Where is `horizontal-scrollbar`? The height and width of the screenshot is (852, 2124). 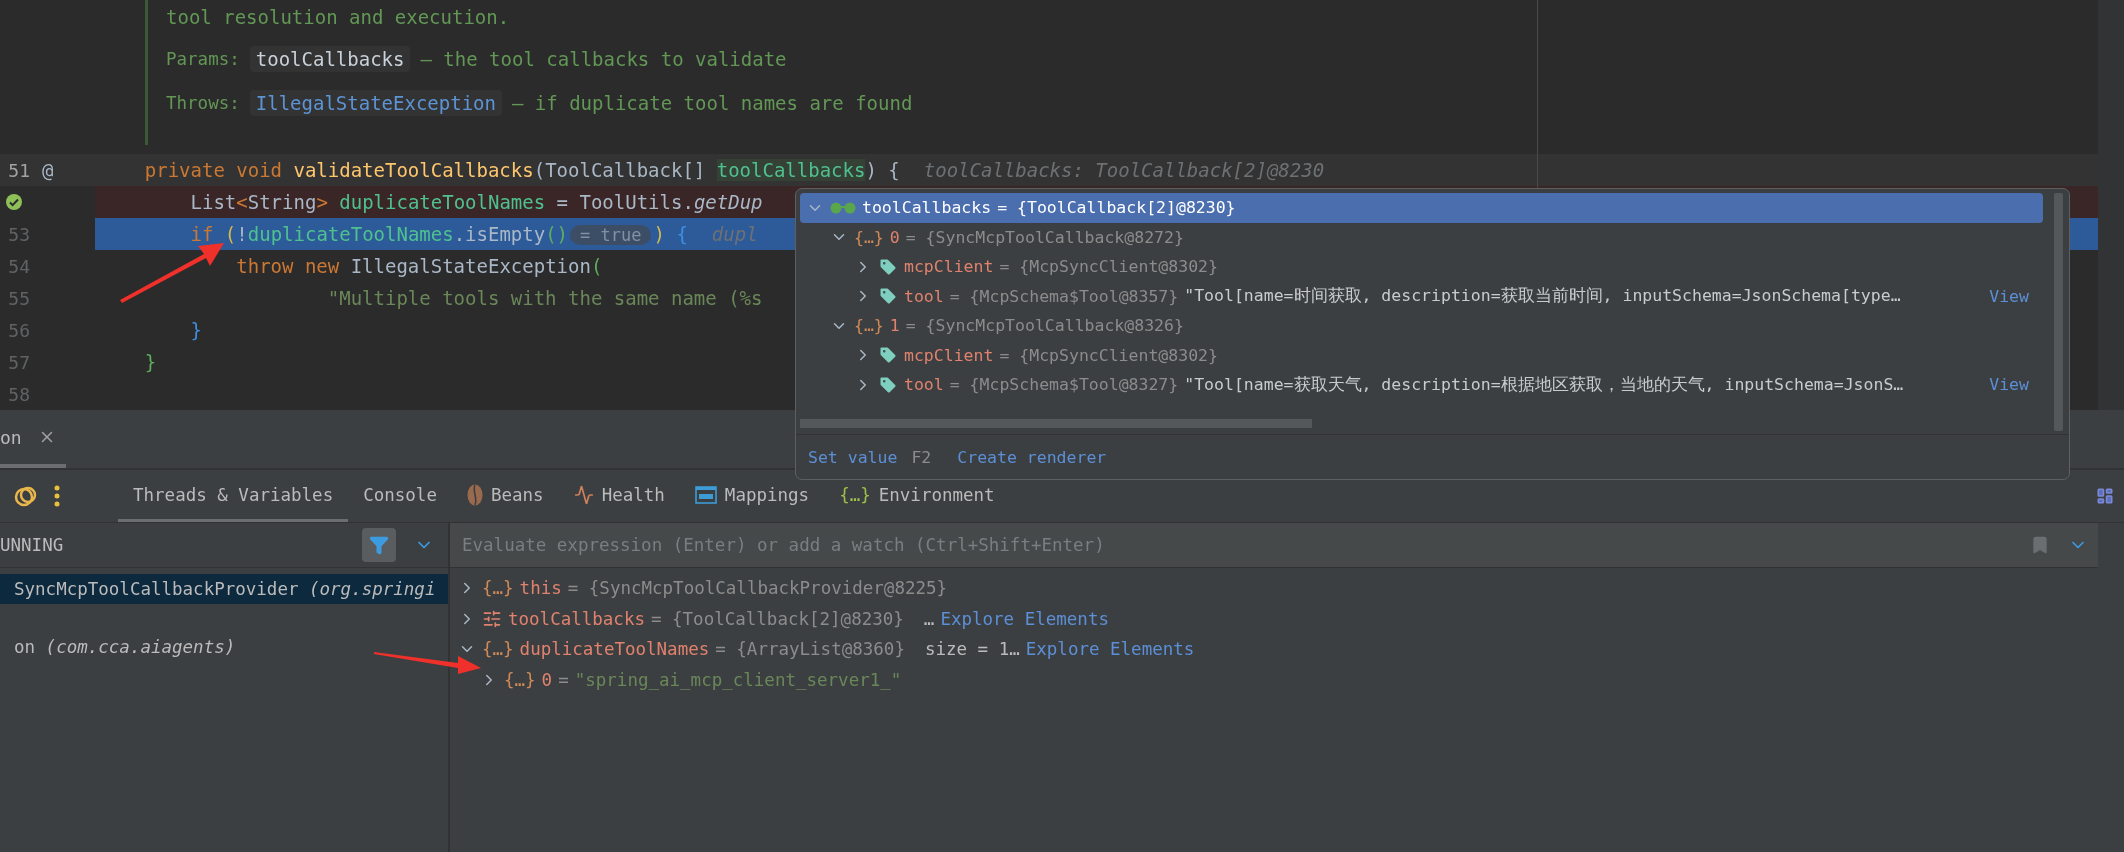 horizontal-scrollbar is located at coordinates (1056, 423).